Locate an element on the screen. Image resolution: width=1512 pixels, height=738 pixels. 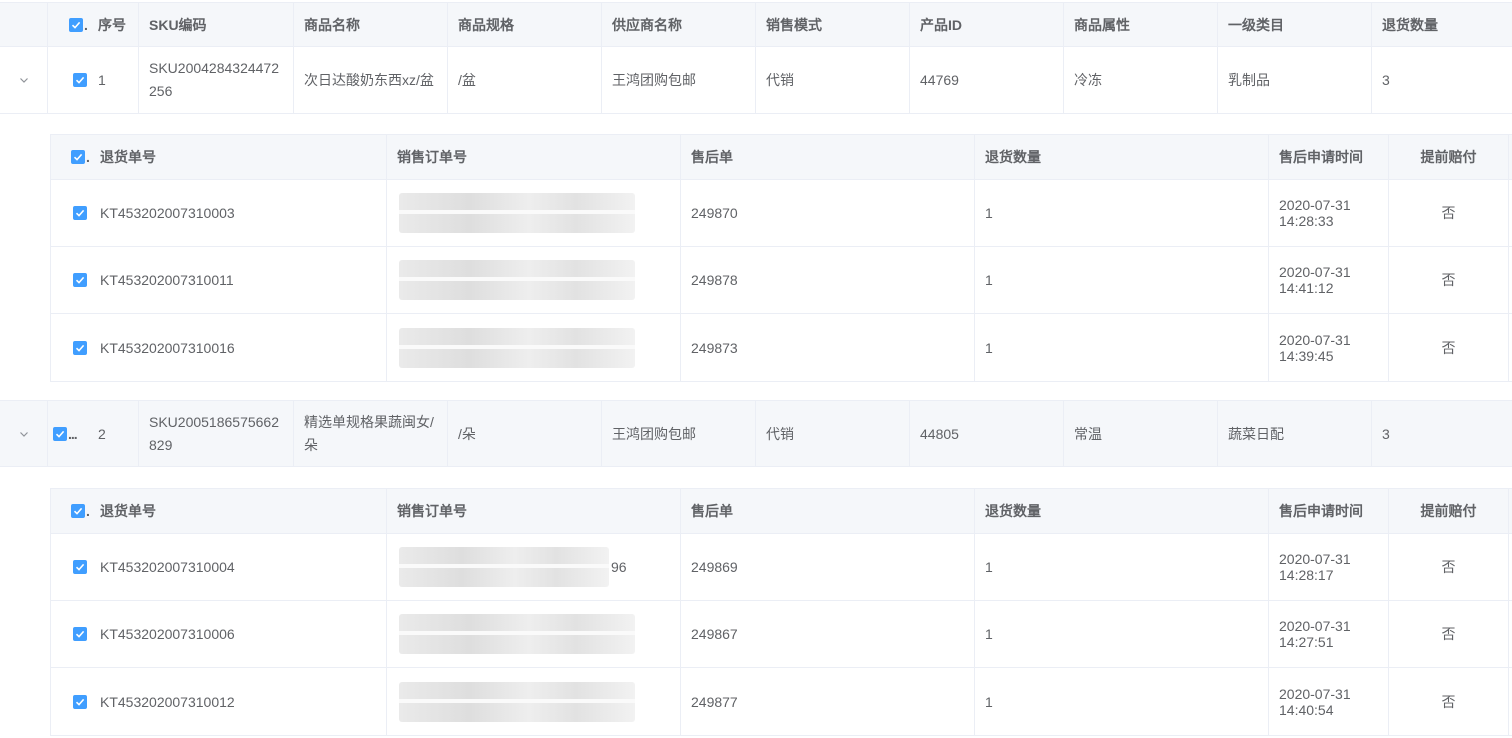
select-all-checkbox is located at coordinates (76, 24).